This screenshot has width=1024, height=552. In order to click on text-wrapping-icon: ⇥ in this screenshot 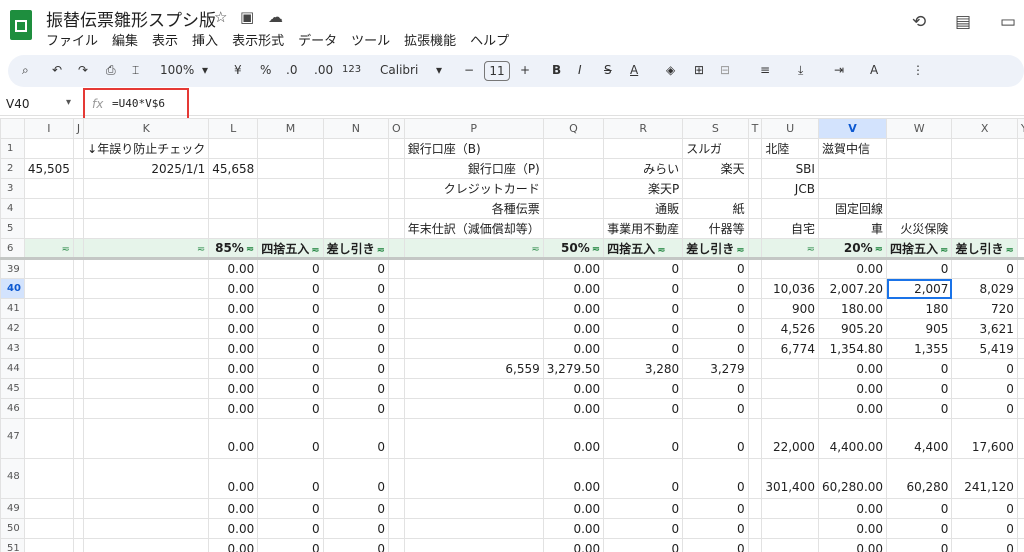, I will do `click(839, 70)`.